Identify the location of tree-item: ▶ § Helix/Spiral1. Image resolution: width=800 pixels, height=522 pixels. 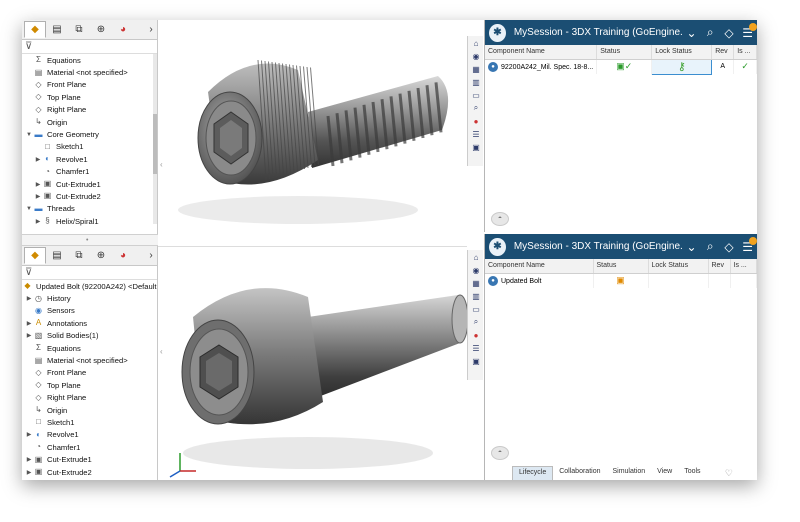
(89, 221).